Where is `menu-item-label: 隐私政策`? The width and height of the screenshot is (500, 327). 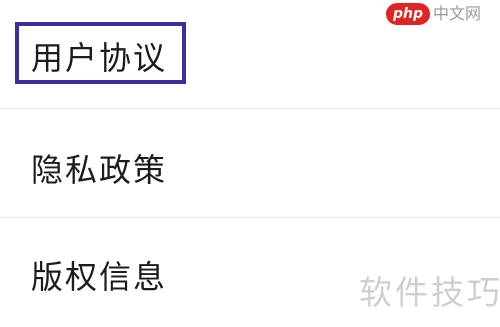
menu-item-label: 隐私政策 is located at coordinates (99, 170).